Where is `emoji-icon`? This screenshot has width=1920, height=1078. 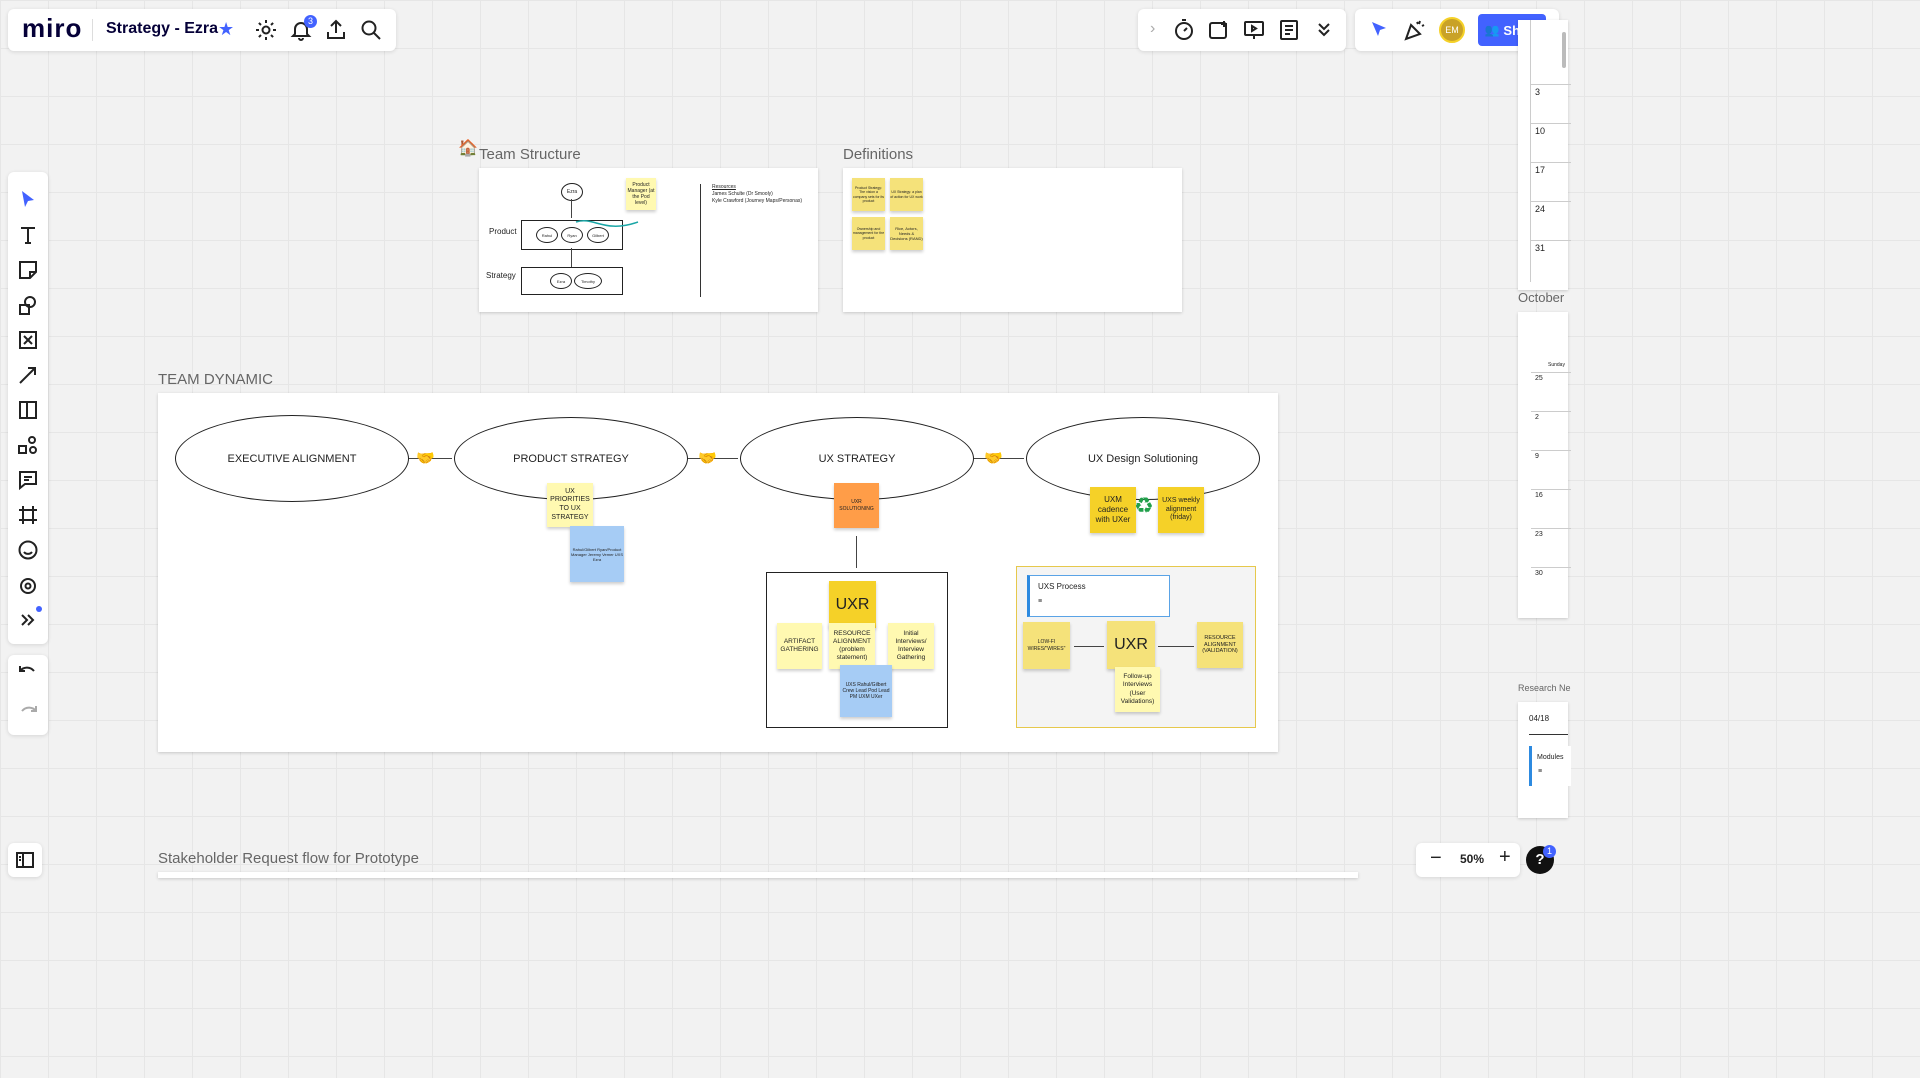 emoji-icon is located at coordinates (28, 550).